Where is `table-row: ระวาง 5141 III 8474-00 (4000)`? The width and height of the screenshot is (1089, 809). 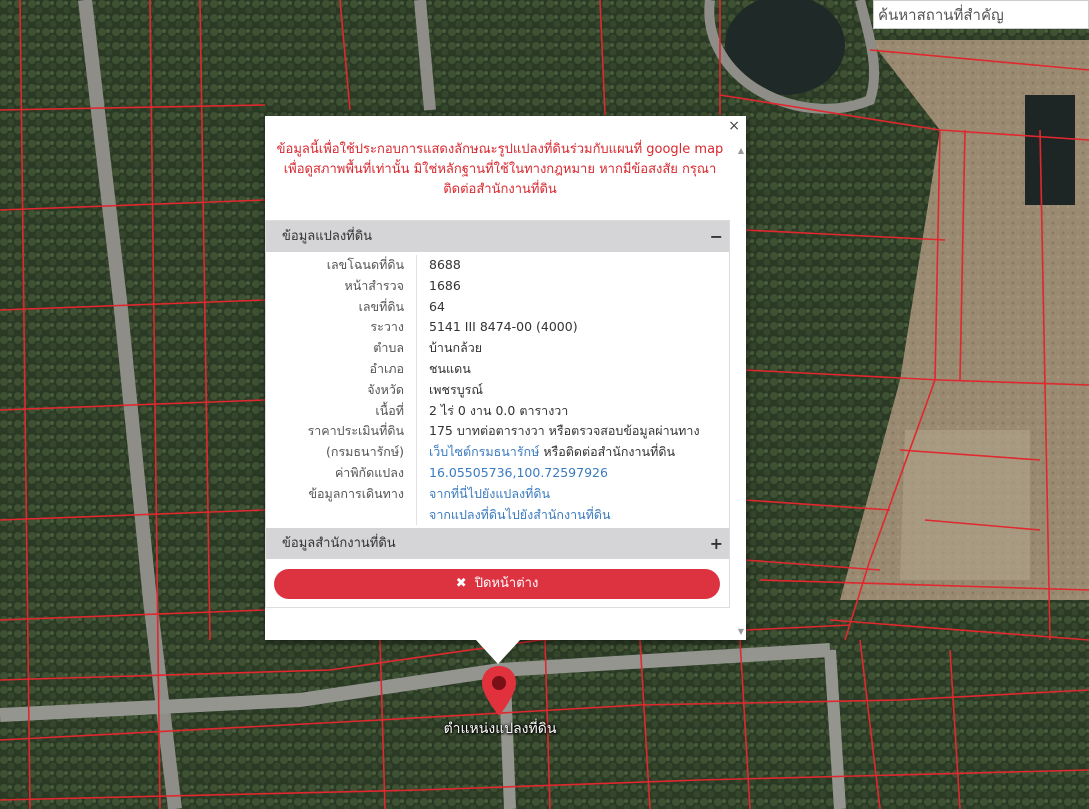 table-row: ระวาง 5141 III 8474-00 (4000) is located at coordinates (497, 328).